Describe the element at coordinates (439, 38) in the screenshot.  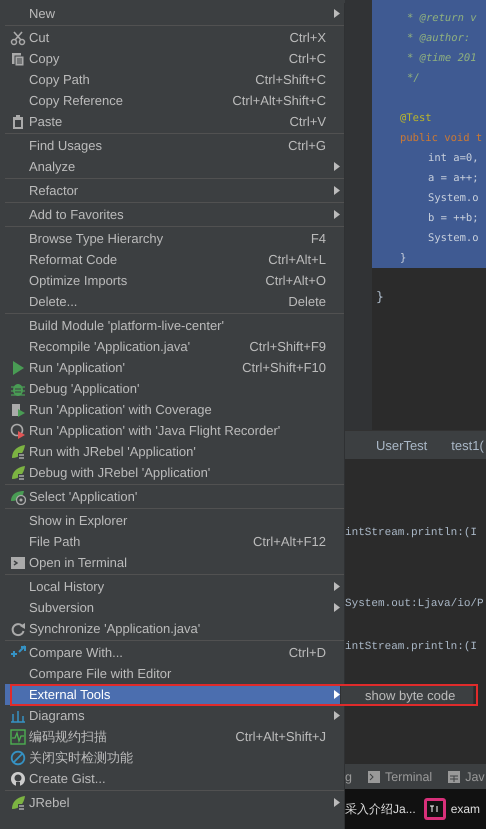
I see `code-line: * @author:` at that location.